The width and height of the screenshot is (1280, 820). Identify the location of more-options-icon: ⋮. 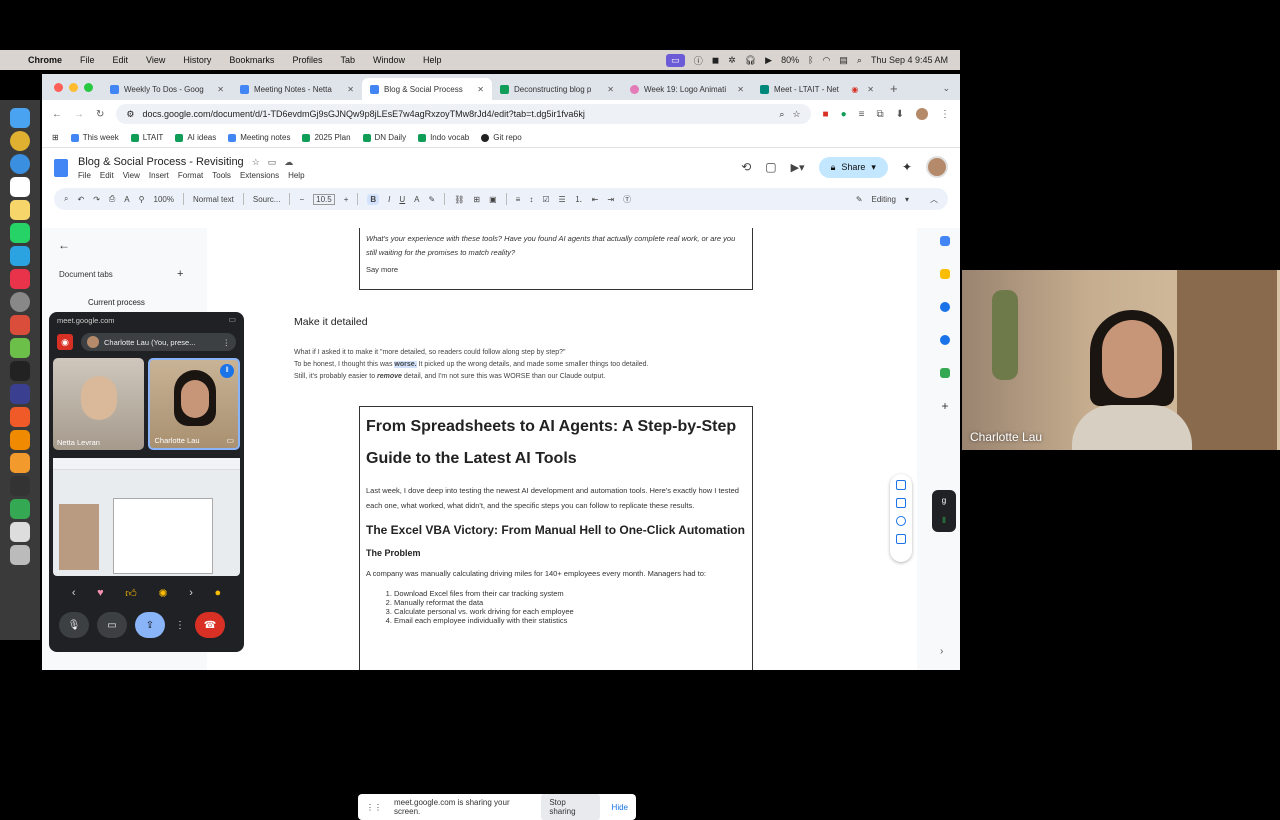
(180, 625).